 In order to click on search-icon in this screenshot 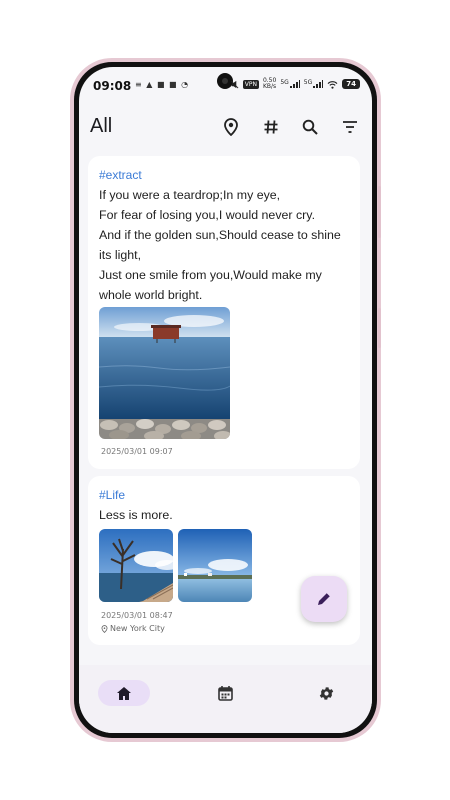, I will do `click(310, 127)`.